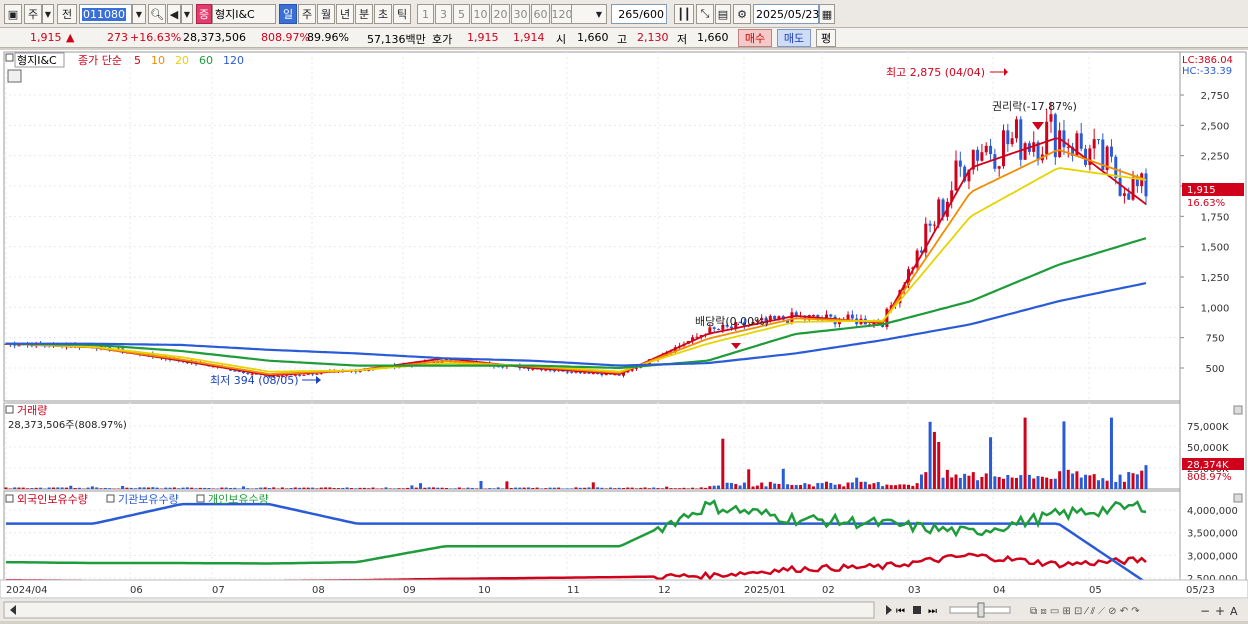 Image resolution: width=1248 pixels, height=624 pixels. I want to click on volume-panel, so click(592, 446).